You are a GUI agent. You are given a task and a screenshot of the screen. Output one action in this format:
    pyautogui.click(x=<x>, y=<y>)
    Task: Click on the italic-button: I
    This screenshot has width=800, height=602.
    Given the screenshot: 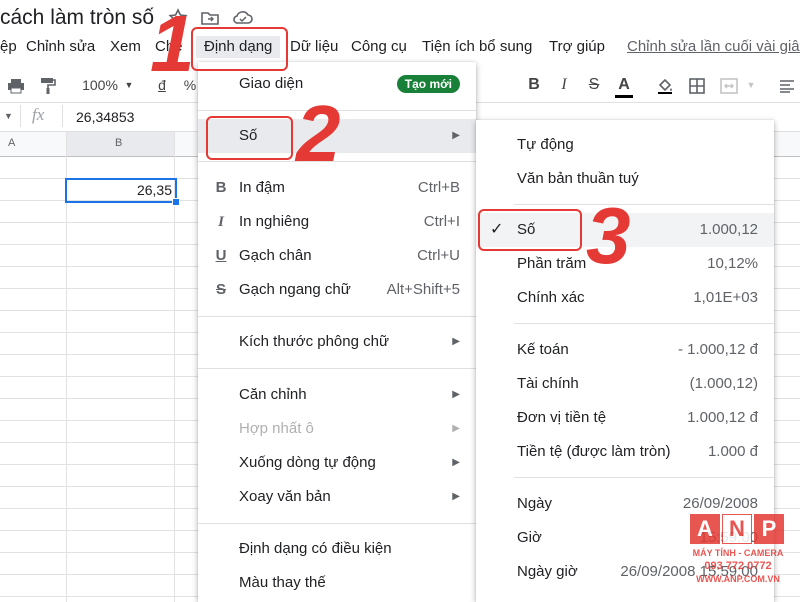 What is the action you would take?
    pyautogui.click(x=564, y=85)
    